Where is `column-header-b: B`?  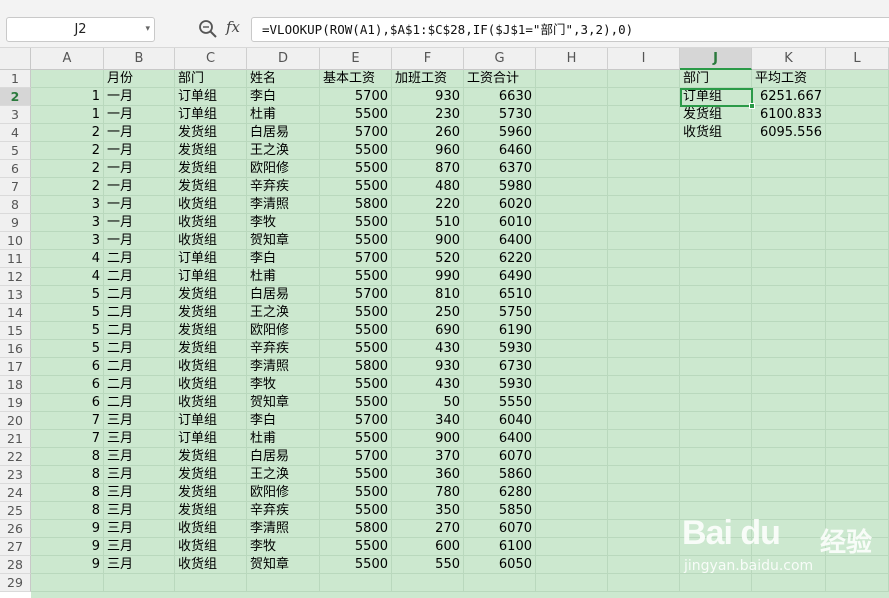
column-header-b: B is located at coordinates (139, 59).